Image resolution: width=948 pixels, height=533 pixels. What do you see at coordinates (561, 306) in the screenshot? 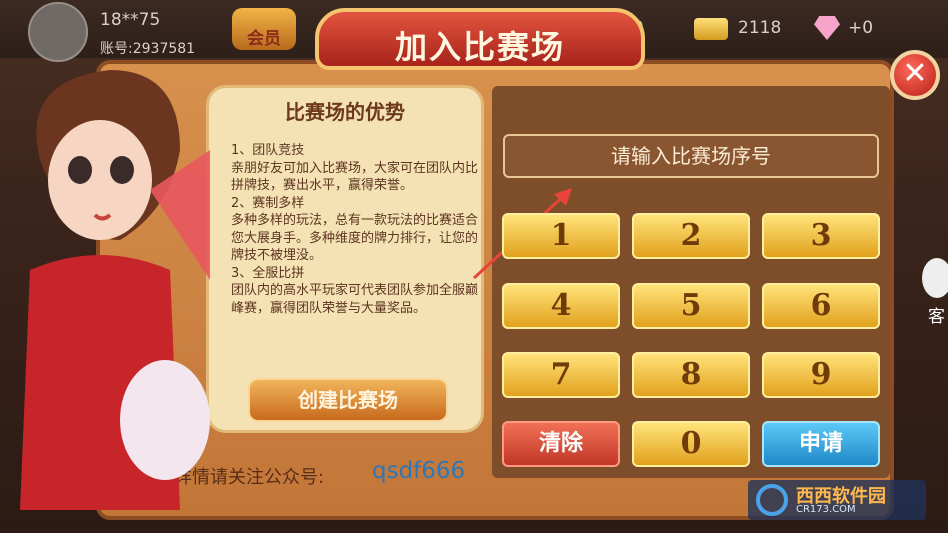
I see `key-4: 4` at bounding box center [561, 306].